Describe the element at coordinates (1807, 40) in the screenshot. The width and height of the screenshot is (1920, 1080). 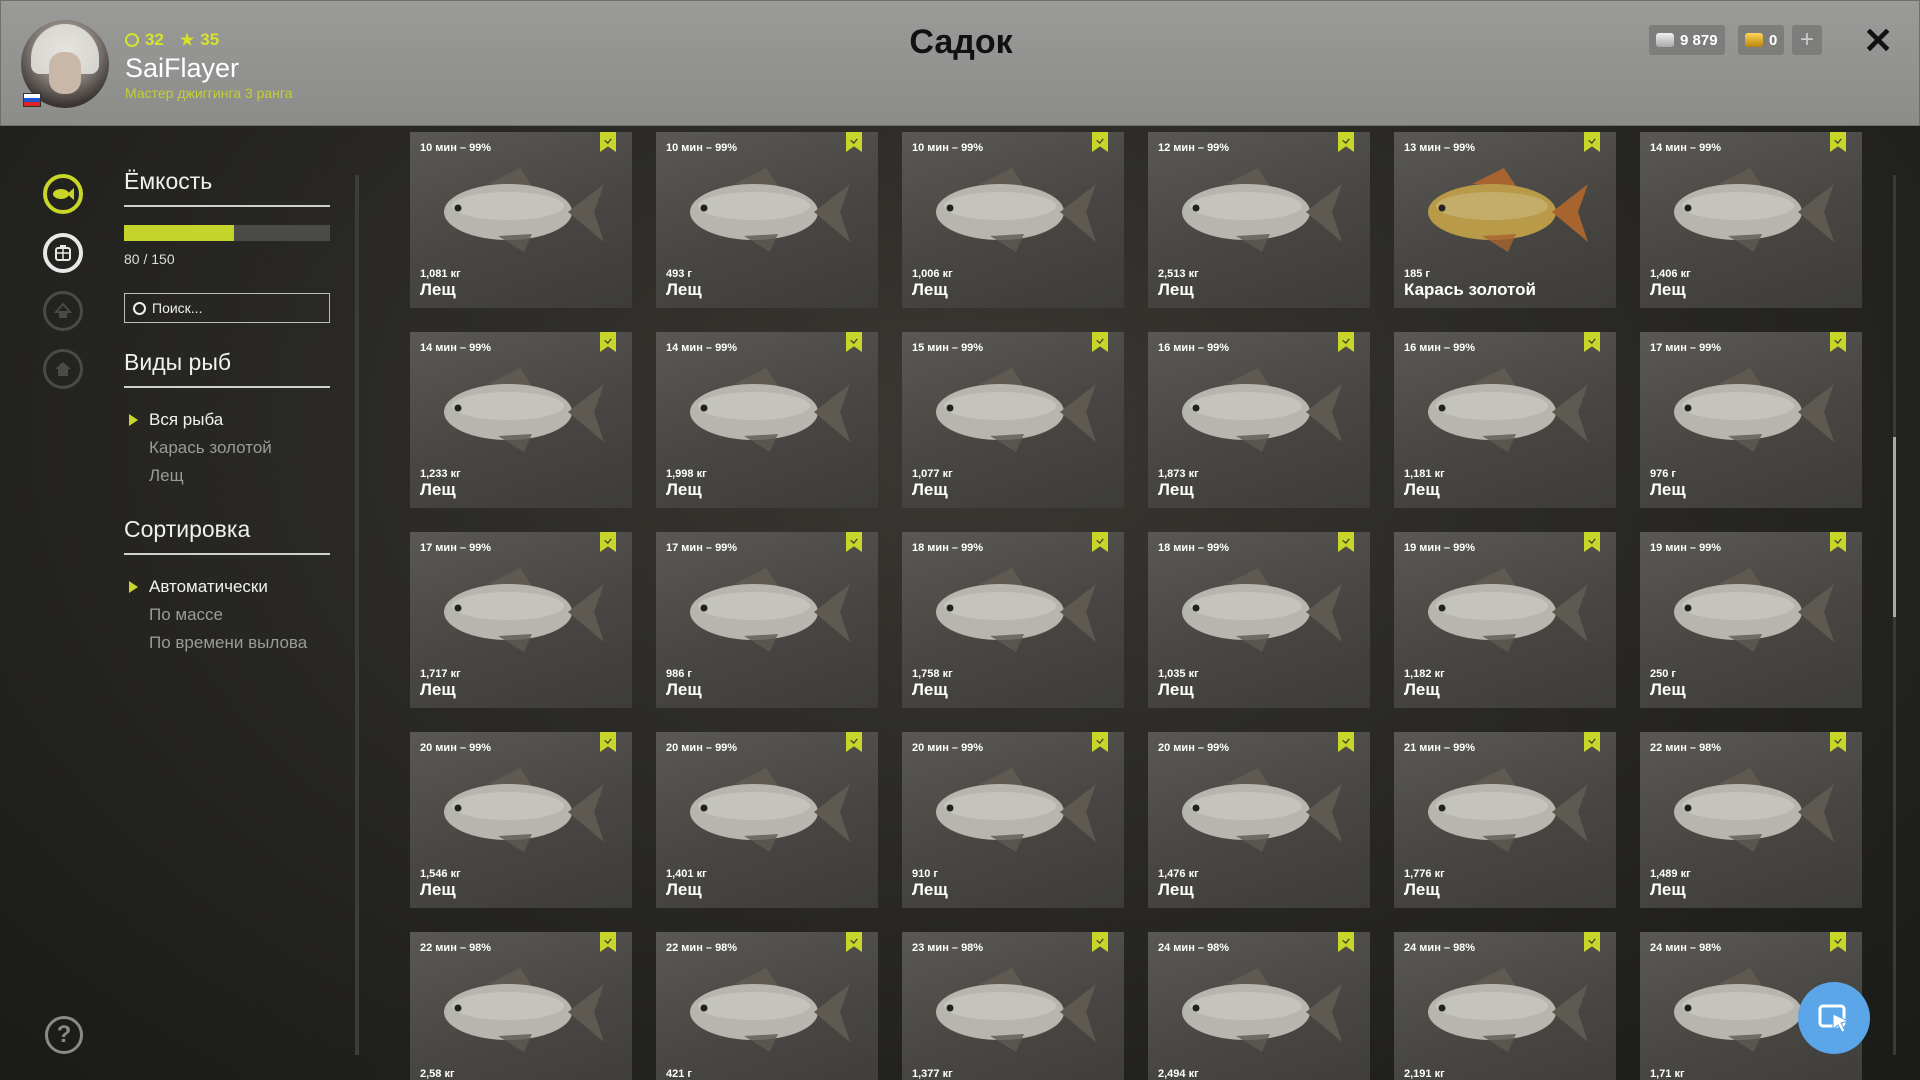
I see `add-currency-button: +` at that location.